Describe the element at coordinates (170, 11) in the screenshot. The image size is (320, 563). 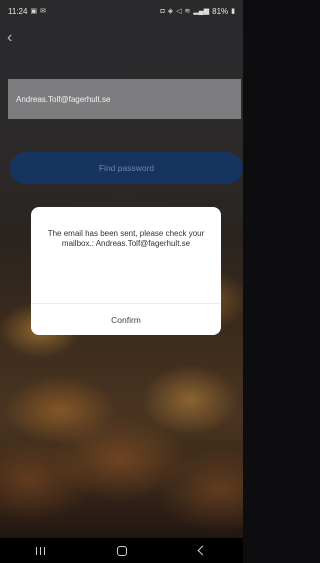
I see `vibrate-icon: ◈` at that location.